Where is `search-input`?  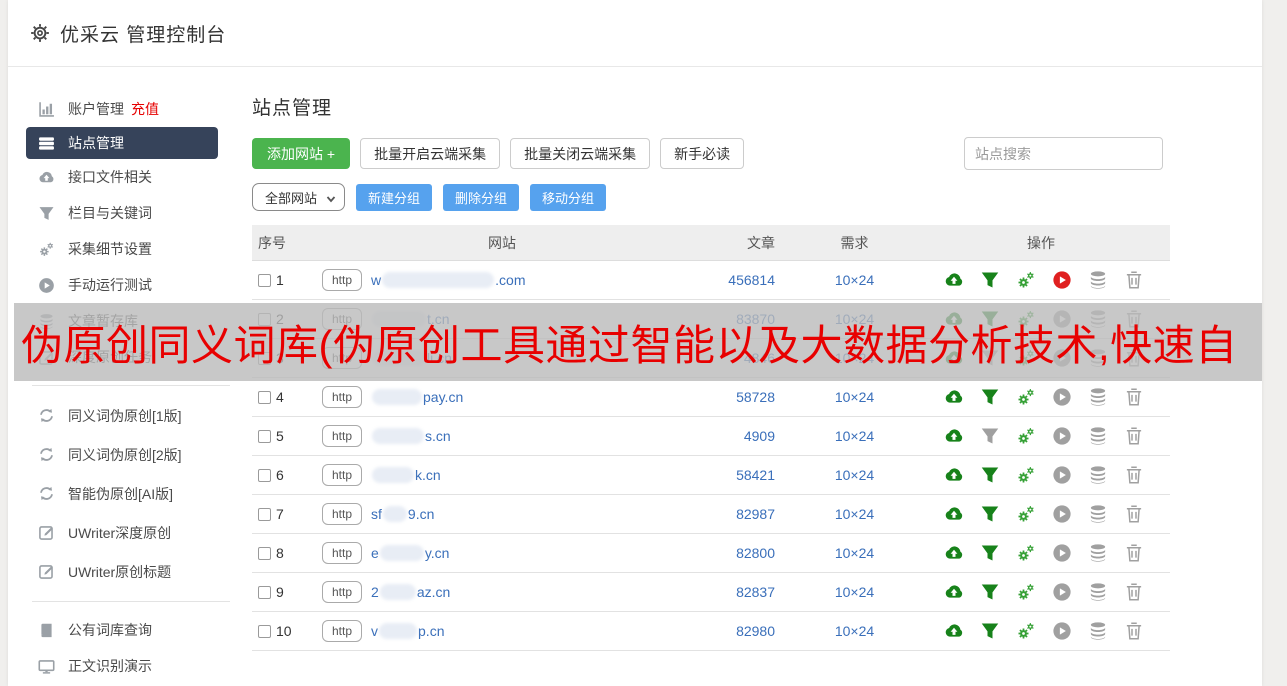
search-input is located at coordinates (1063, 153).